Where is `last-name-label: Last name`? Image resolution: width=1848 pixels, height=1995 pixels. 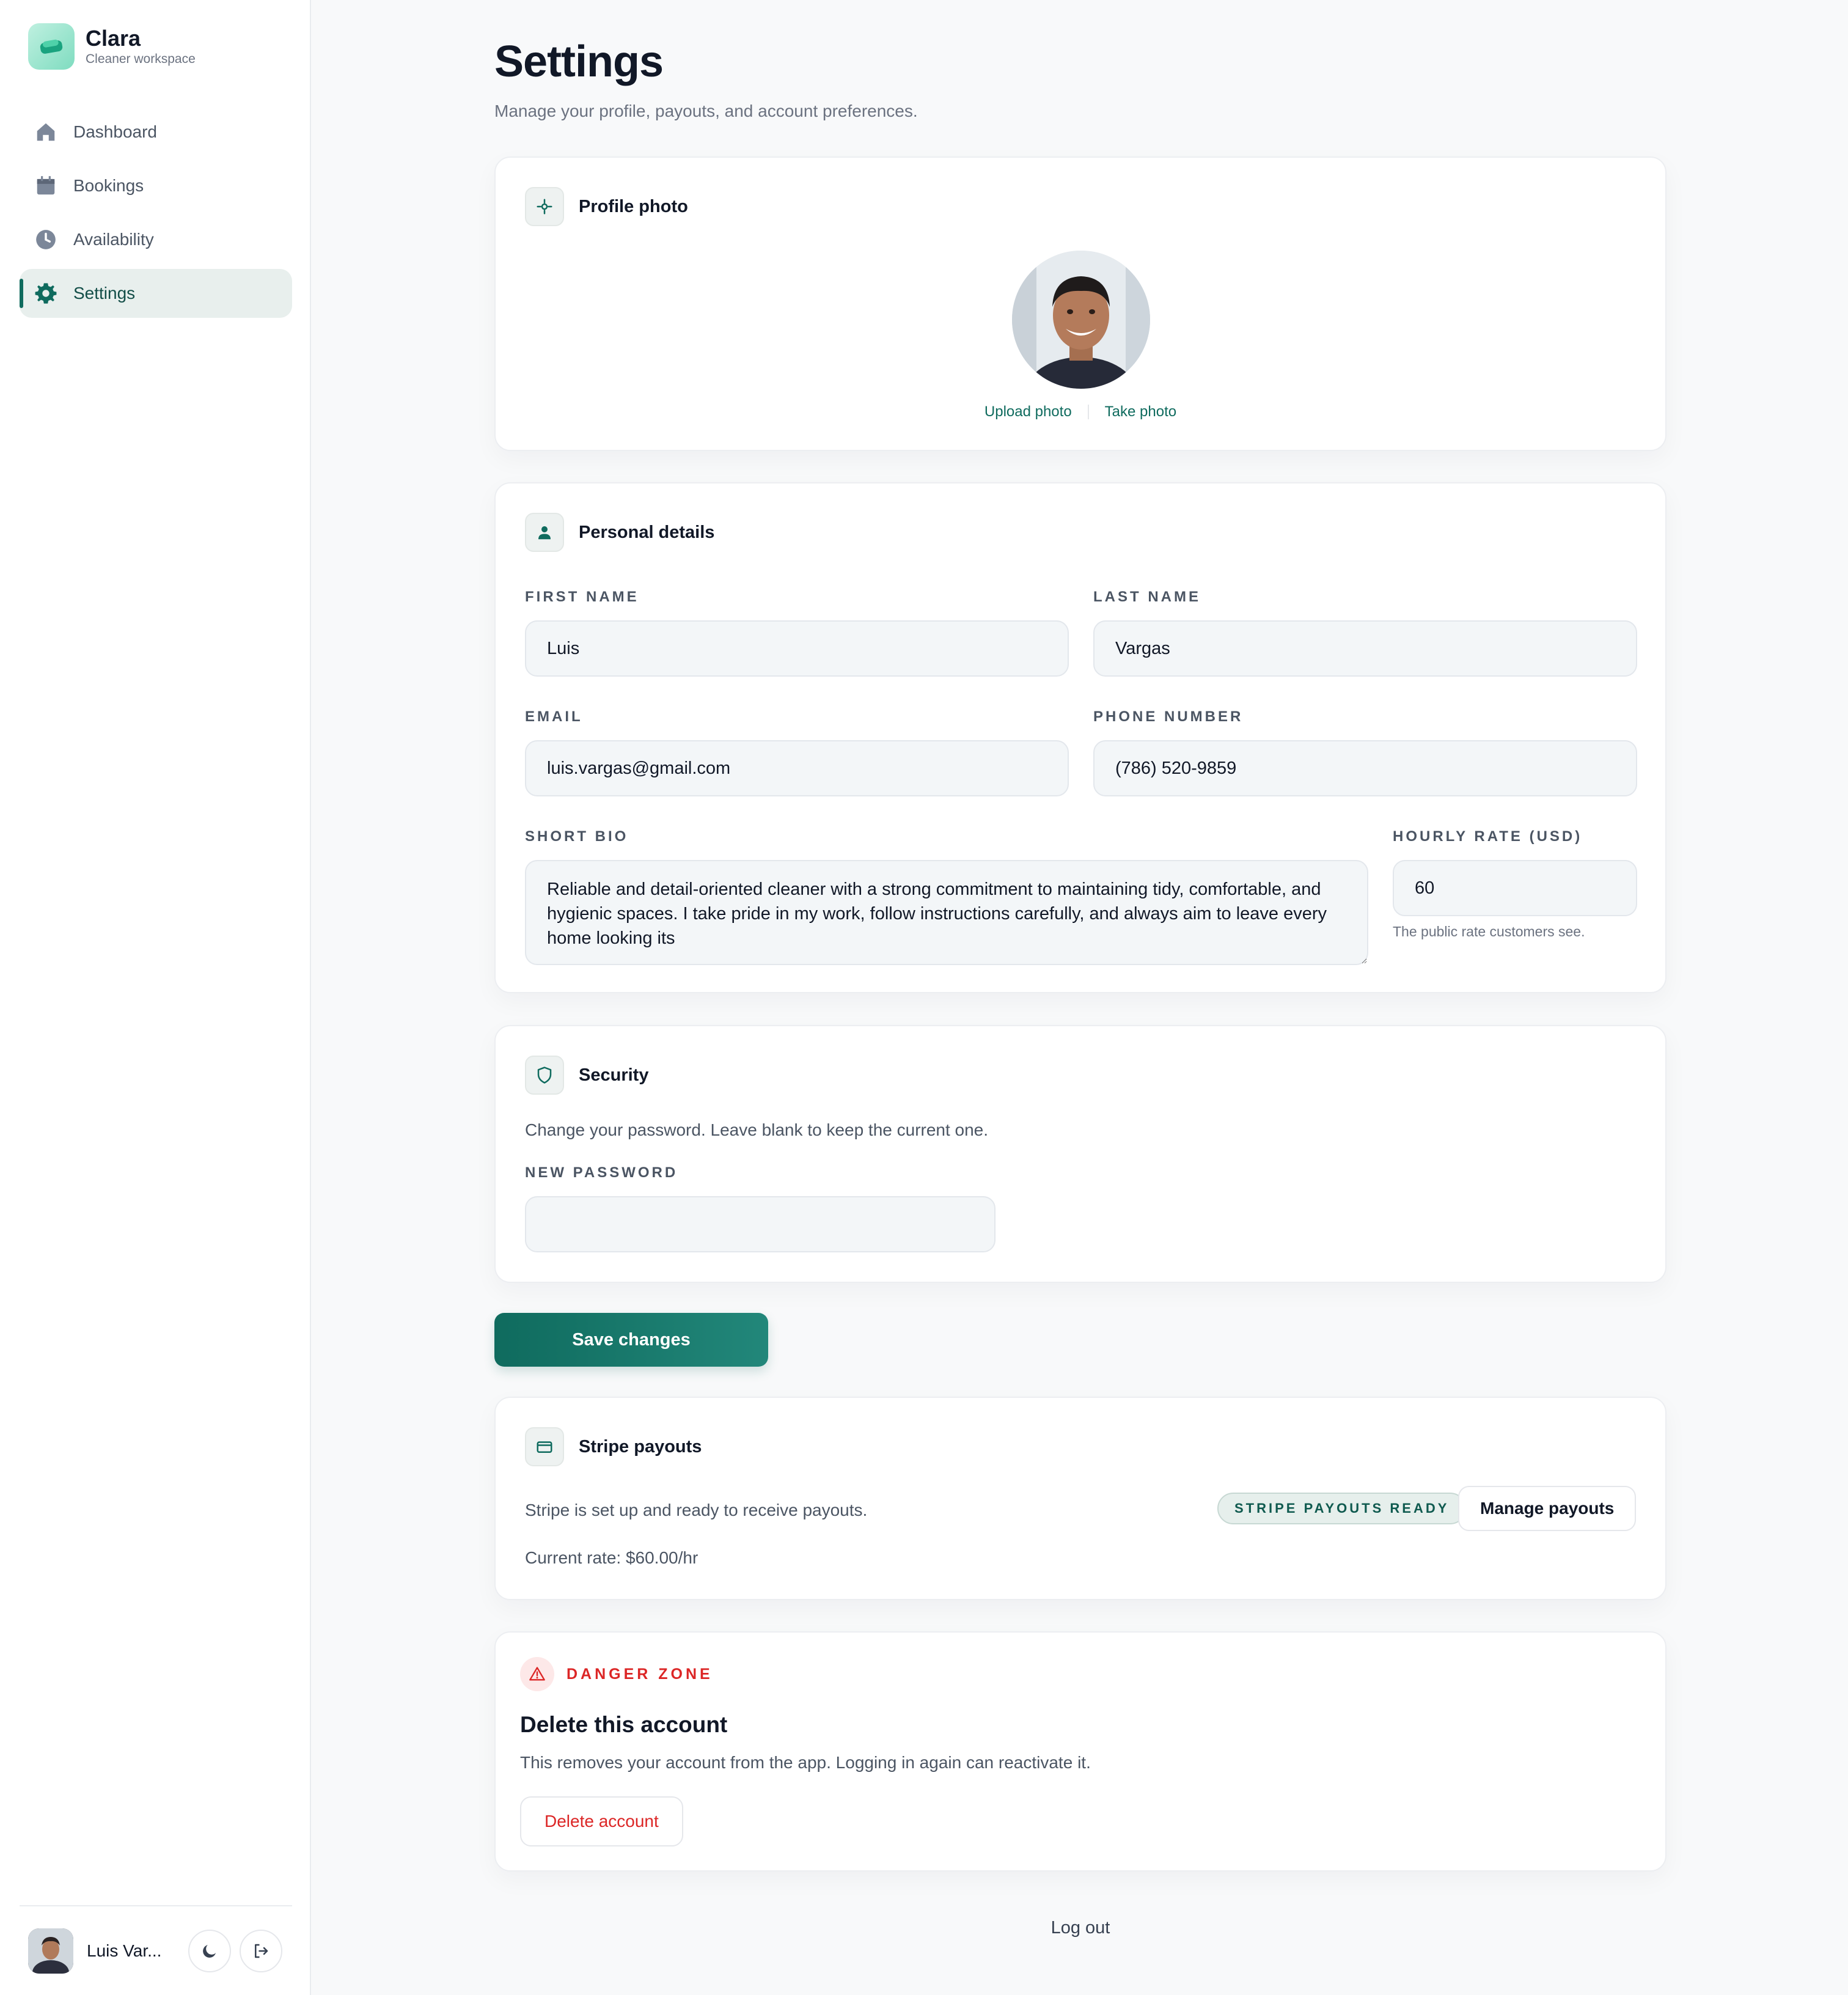 last-name-label: Last name is located at coordinates (1147, 597).